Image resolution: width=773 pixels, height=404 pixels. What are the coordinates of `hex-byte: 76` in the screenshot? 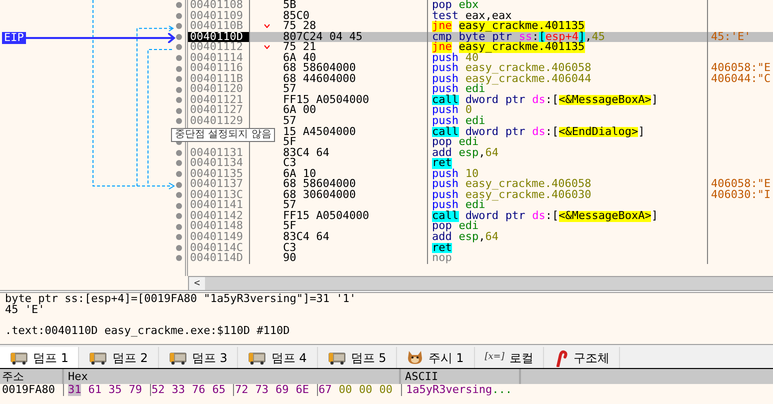 It's located at (199, 390).